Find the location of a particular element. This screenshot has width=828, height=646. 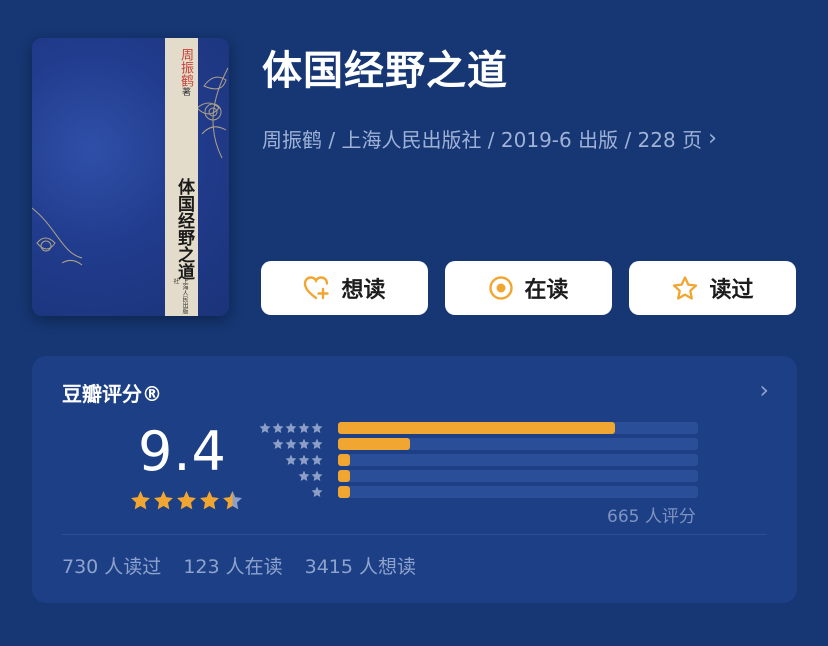

divider is located at coordinates (414, 534).